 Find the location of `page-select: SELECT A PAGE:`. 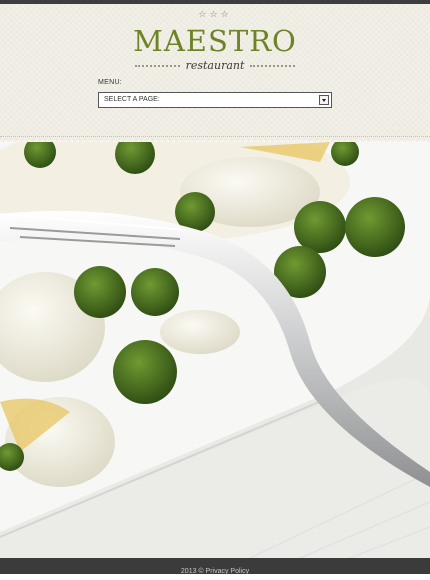

page-select: SELECT A PAGE: is located at coordinates (215, 100).